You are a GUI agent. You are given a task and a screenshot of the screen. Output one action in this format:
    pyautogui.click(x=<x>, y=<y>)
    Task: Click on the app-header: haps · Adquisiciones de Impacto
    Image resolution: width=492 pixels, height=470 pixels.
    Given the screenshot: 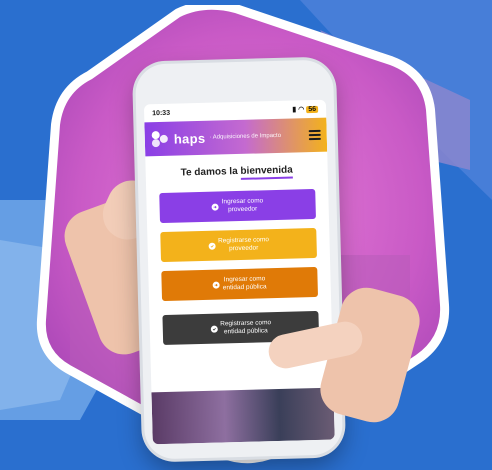 What is the action you would take?
    pyautogui.click(x=236, y=137)
    